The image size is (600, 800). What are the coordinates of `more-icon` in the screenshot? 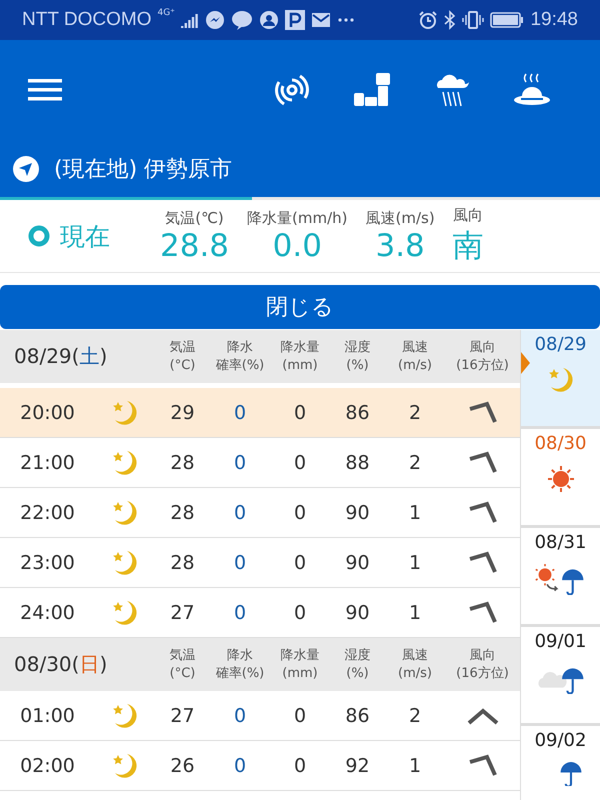 It's located at (345, 20).